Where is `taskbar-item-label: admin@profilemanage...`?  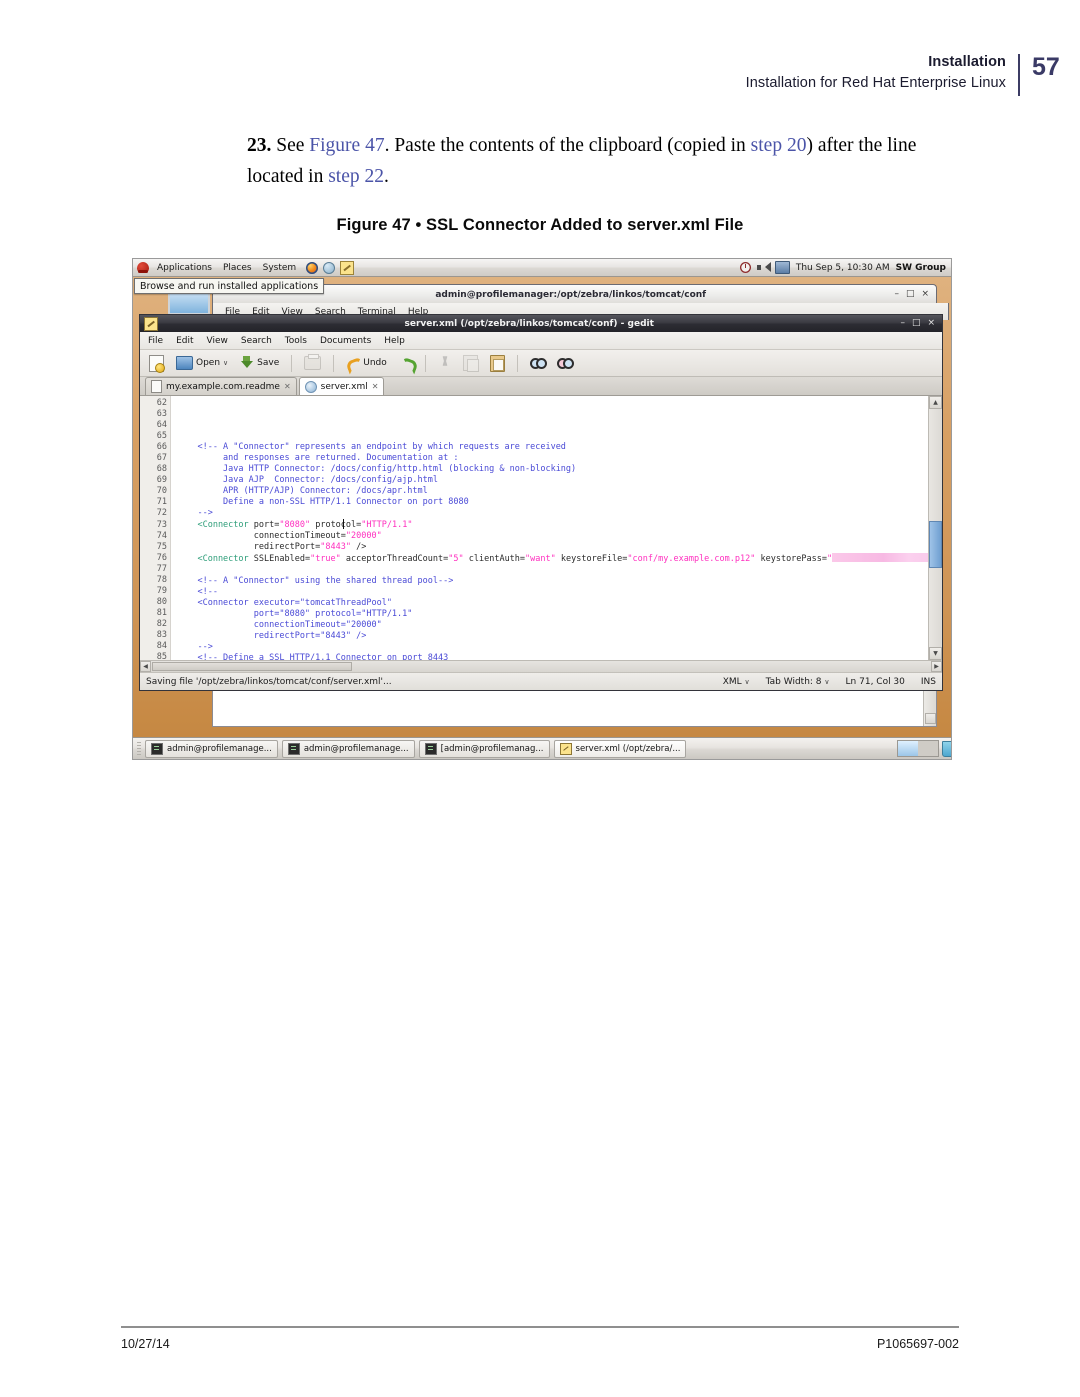 taskbar-item-label: admin@profilemanage... is located at coordinates (219, 748).